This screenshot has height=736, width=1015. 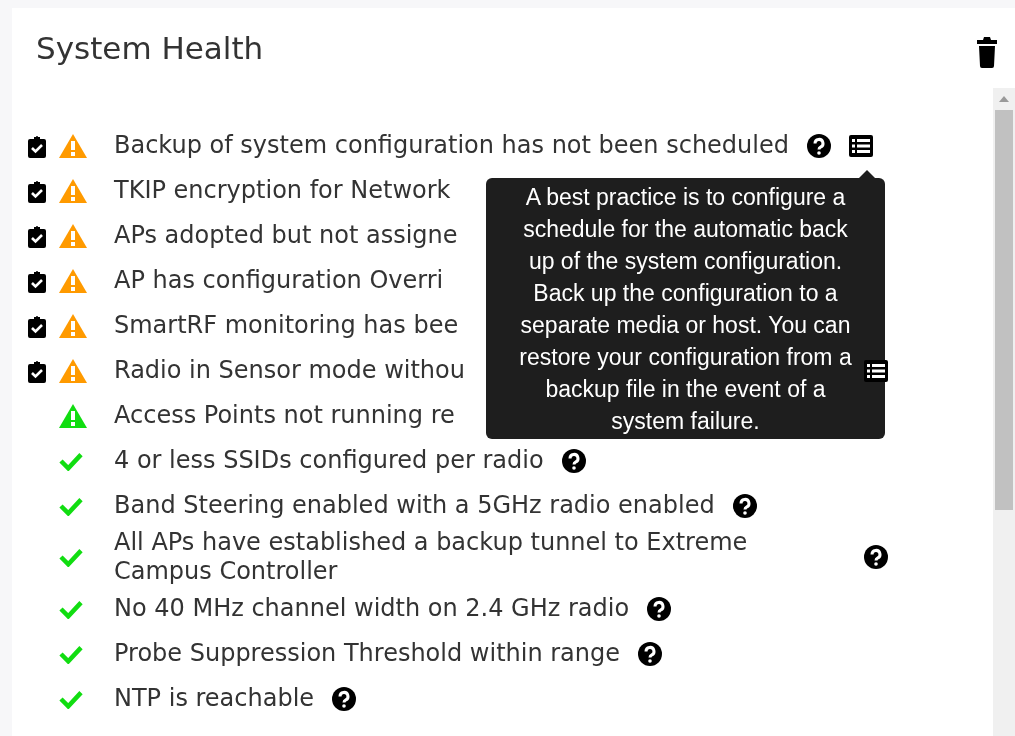 What do you see at coordinates (685, 309) in the screenshot?
I see `tooltip-text: A best practice is to configure a schedule for the automatic back up of the system configuration. Back up the configuration to a separate media or host. You can restore your configuration from a backup file in the event of a system failure.` at bounding box center [685, 309].